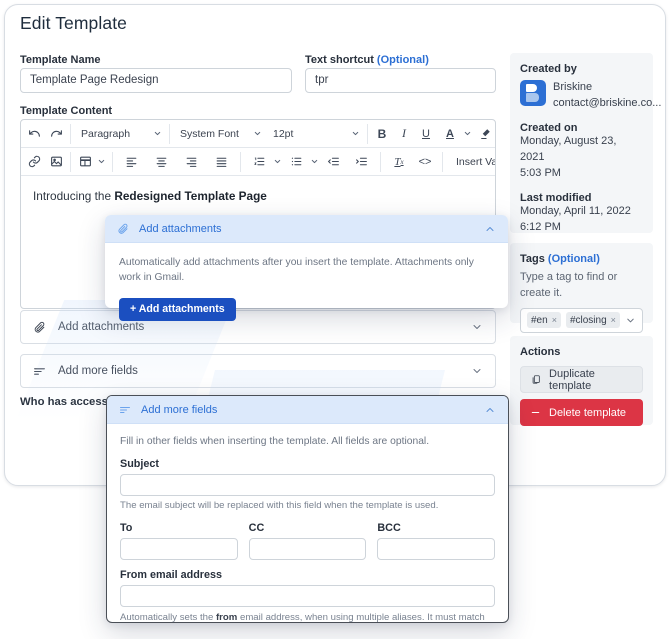  I want to click on last-modified-time: 6:12 PM, so click(540, 226).